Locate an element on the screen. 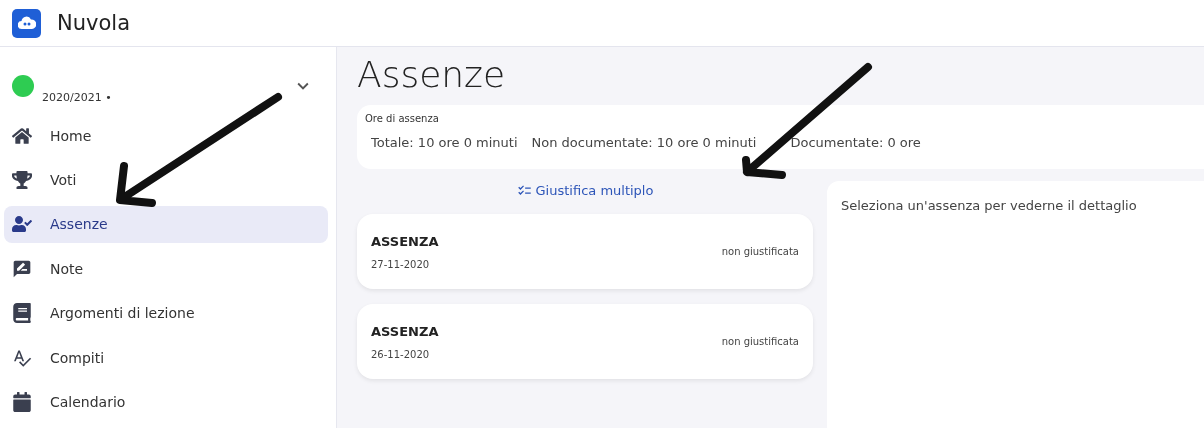  sidebar-item: Argomenti di lezione is located at coordinates (166, 313).